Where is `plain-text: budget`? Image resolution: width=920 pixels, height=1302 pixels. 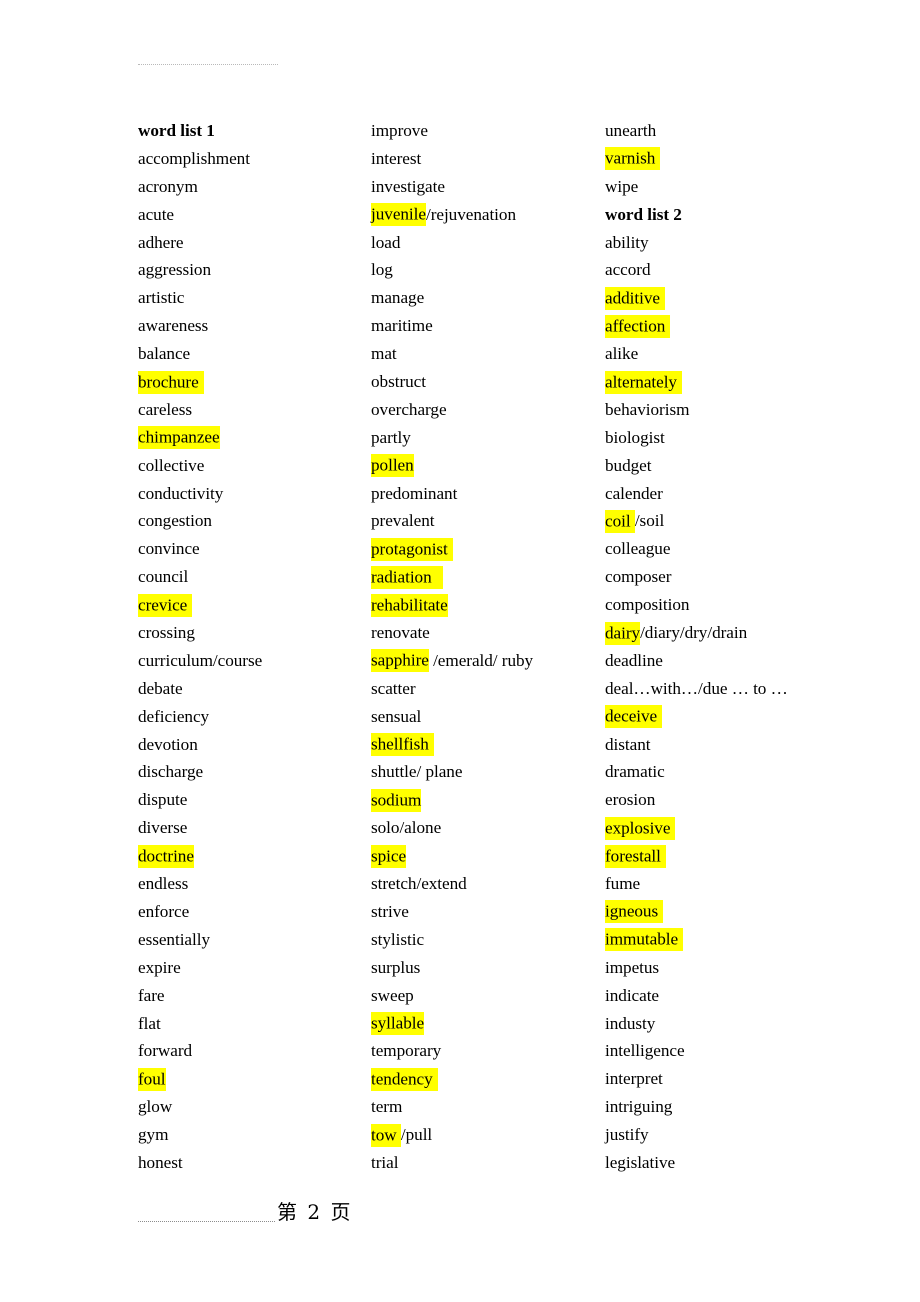
plain-text: budget is located at coordinates (628, 465).